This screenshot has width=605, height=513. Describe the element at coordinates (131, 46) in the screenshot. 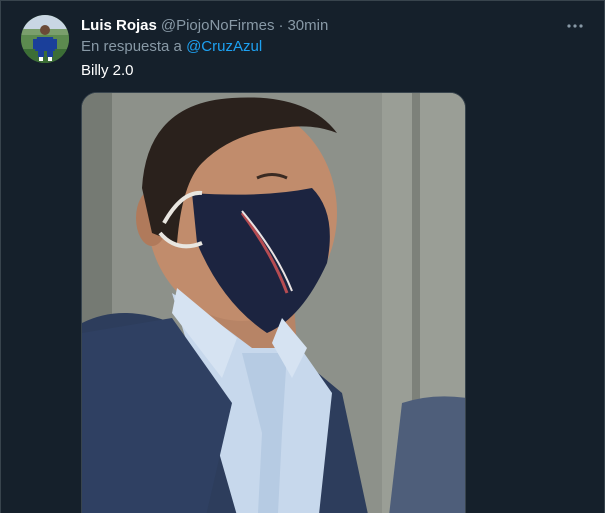

I see `reply-prefix: En respuesta a` at that location.